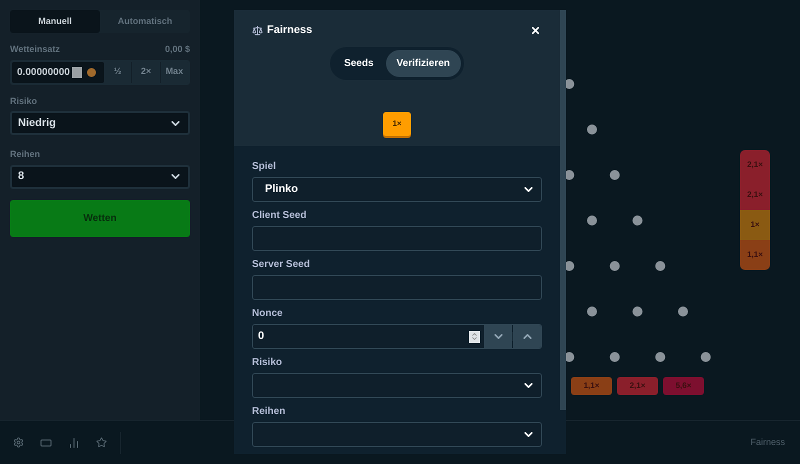 The width and height of the screenshot is (800, 464). I want to click on select-value: Niedrig, so click(37, 123).